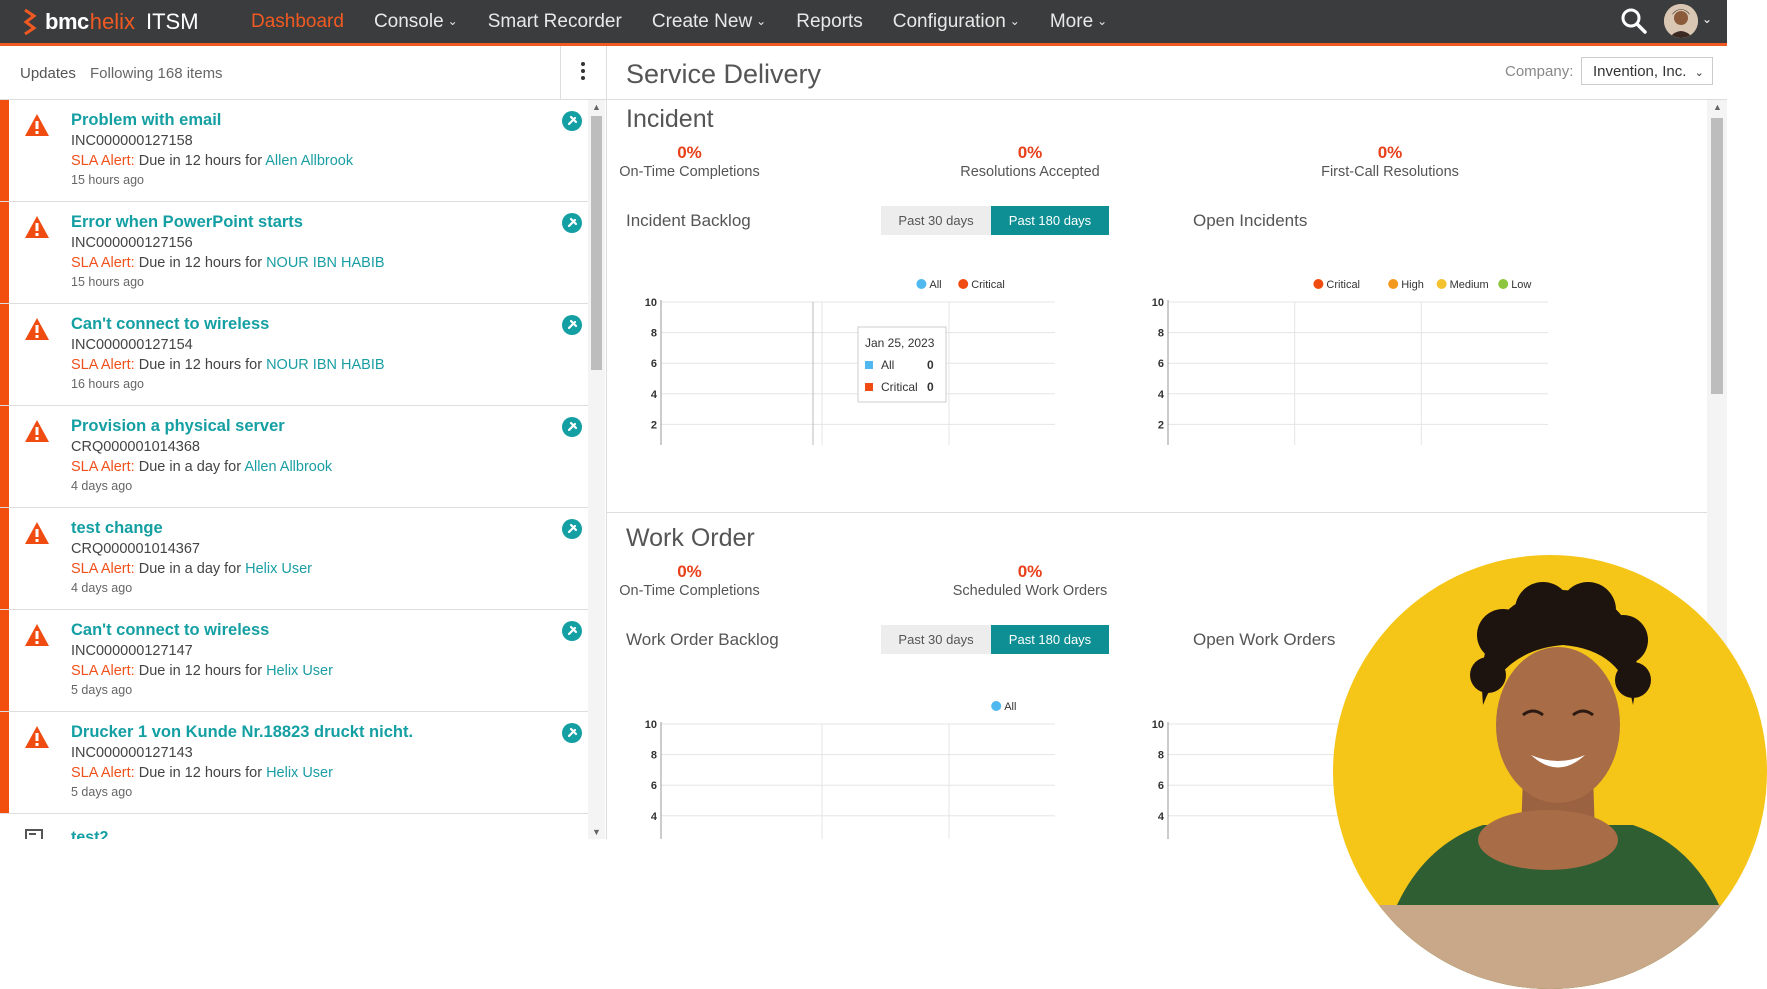 This screenshot has height=989, width=1767. Describe the element at coordinates (956, 22) in the screenshot. I see `nav-configuration: Configuration ⌄` at that location.